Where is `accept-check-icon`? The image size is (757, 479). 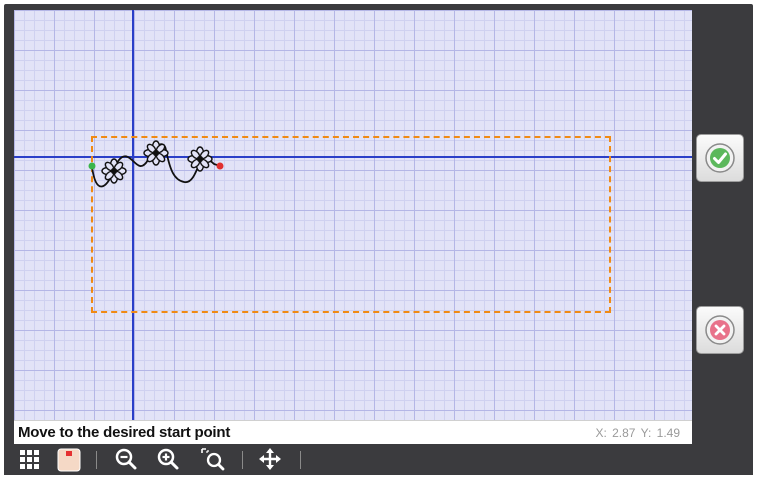 accept-check-icon is located at coordinates (720, 158).